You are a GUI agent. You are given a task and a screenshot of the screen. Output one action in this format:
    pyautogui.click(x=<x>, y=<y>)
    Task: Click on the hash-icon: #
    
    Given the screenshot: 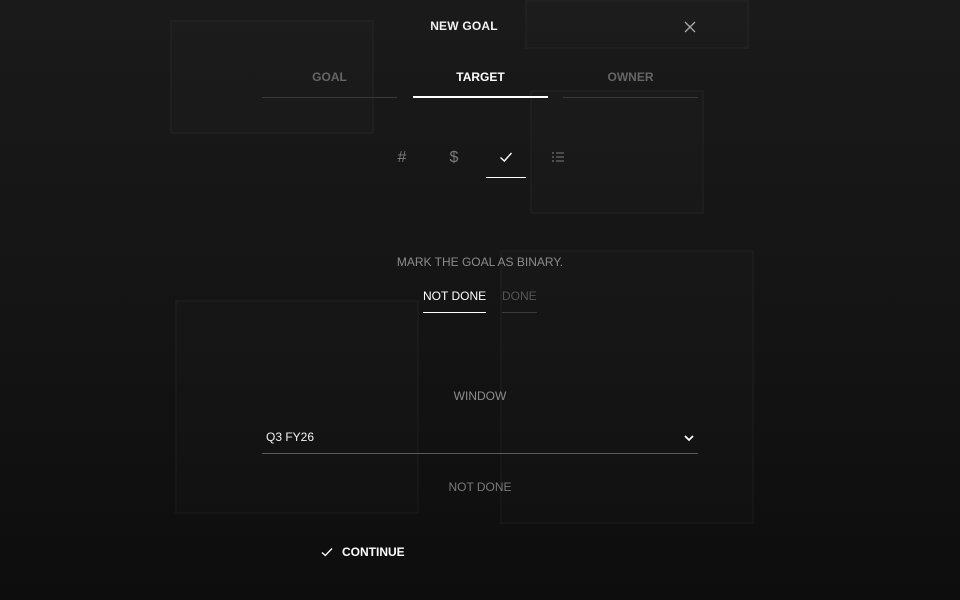 What is the action you would take?
    pyautogui.click(x=402, y=157)
    